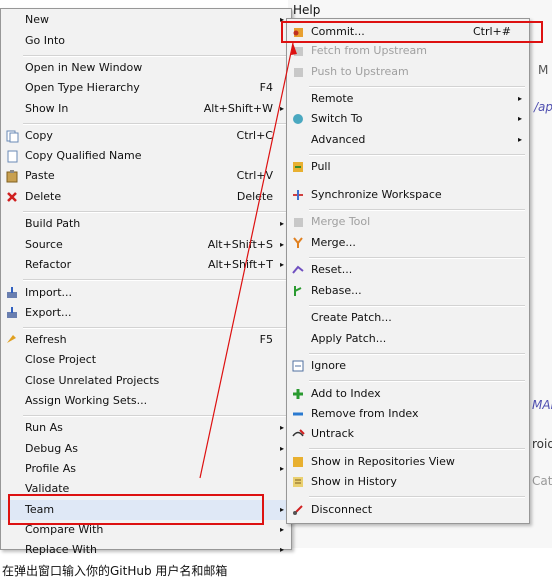 The image size is (552, 588). Describe the element at coordinates (408, 394) in the screenshot. I see `team-menu-item-add-to-index: Add to Index` at that location.